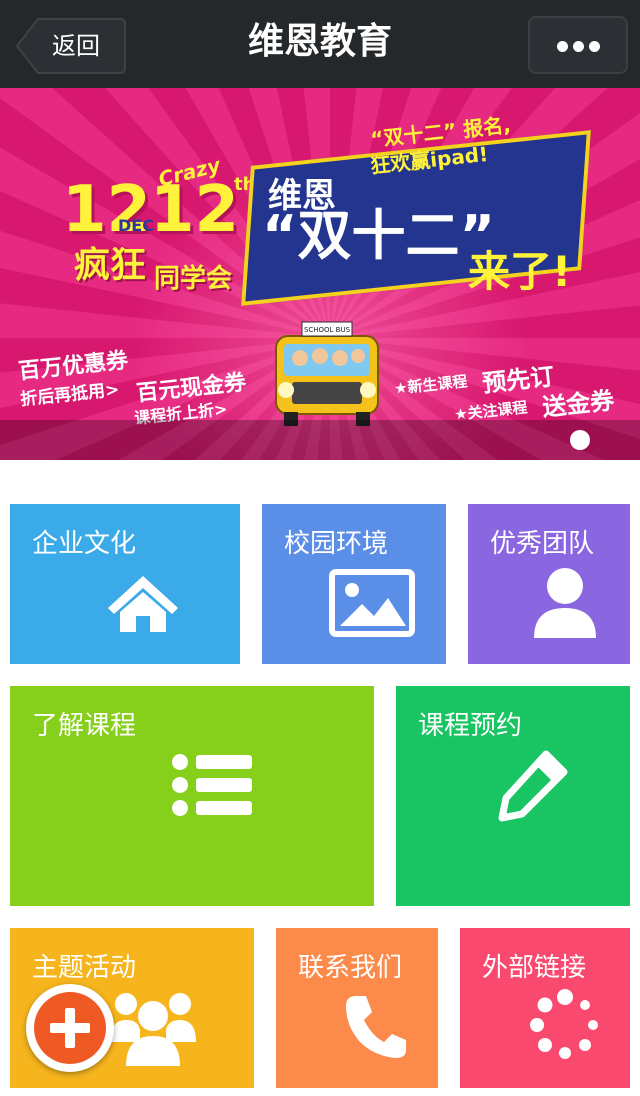 Image resolution: width=640 pixels, height=1096 pixels. I want to click on tile-company-culture: 企业文化, so click(125, 584).